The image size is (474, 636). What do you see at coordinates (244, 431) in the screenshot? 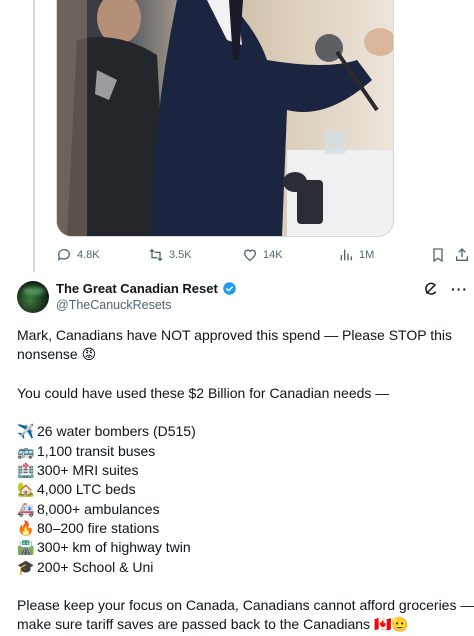
I see `list-item: ✈️ 26 water bombers (D515)` at bounding box center [244, 431].